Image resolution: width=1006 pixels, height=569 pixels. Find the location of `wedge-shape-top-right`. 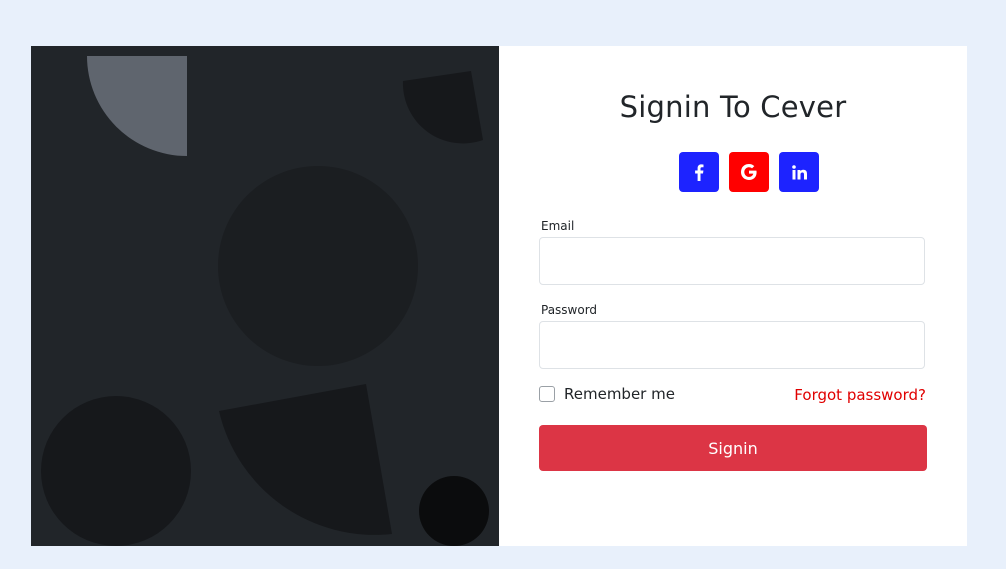

wedge-shape-top-right is located at coordinates (442, 107).